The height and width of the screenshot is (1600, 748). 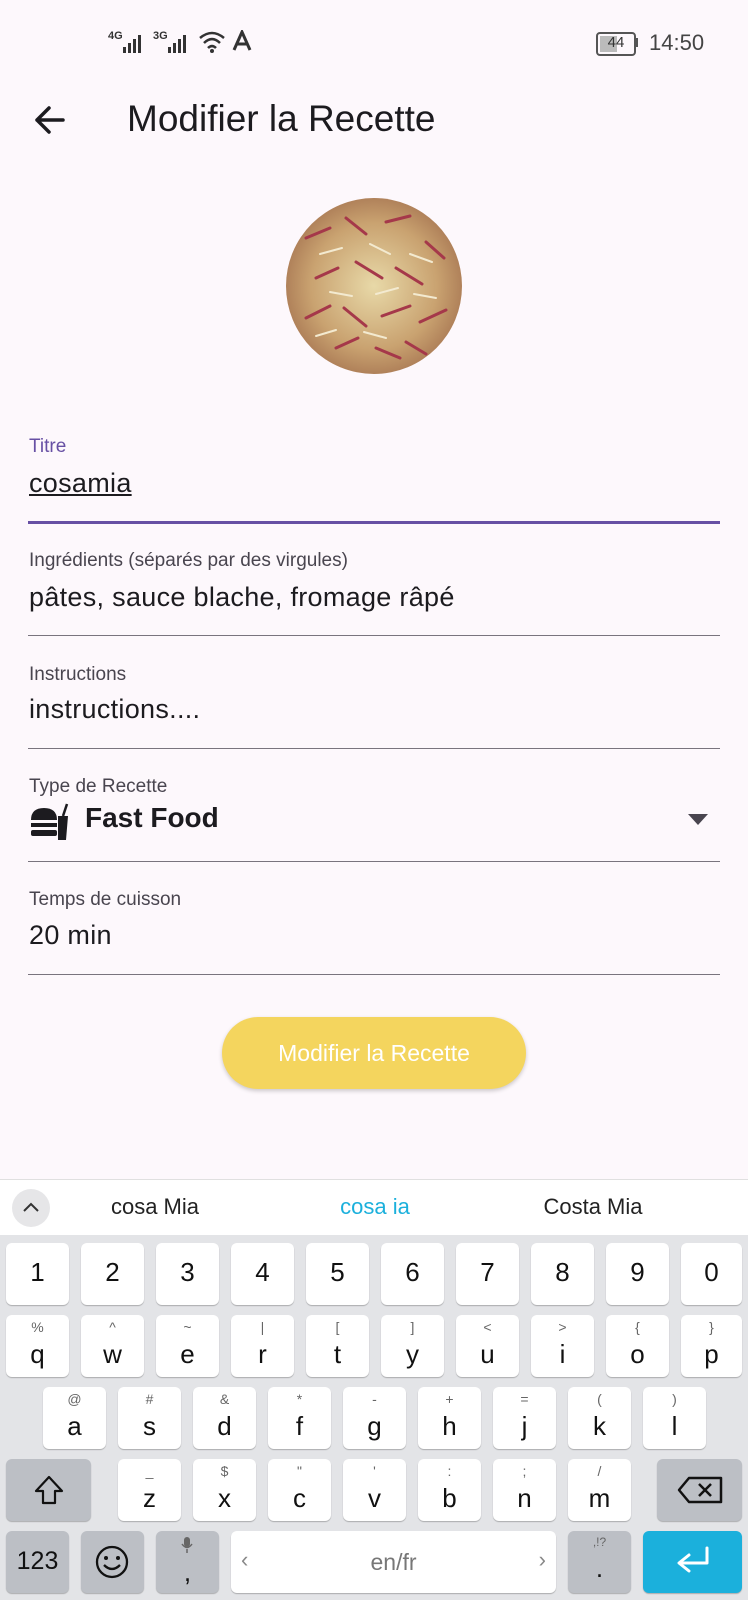 What do you see at coordinates (299, 1490) in the screenshot?
I see `key-c: " c` at bounding box center [299, 1490].